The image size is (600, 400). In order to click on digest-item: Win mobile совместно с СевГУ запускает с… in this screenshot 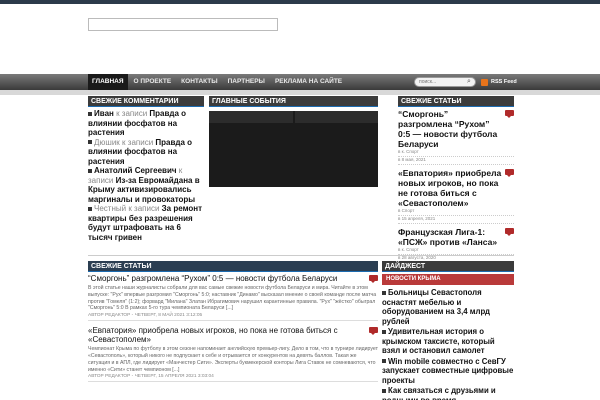, I will do `click(448, 371)`.